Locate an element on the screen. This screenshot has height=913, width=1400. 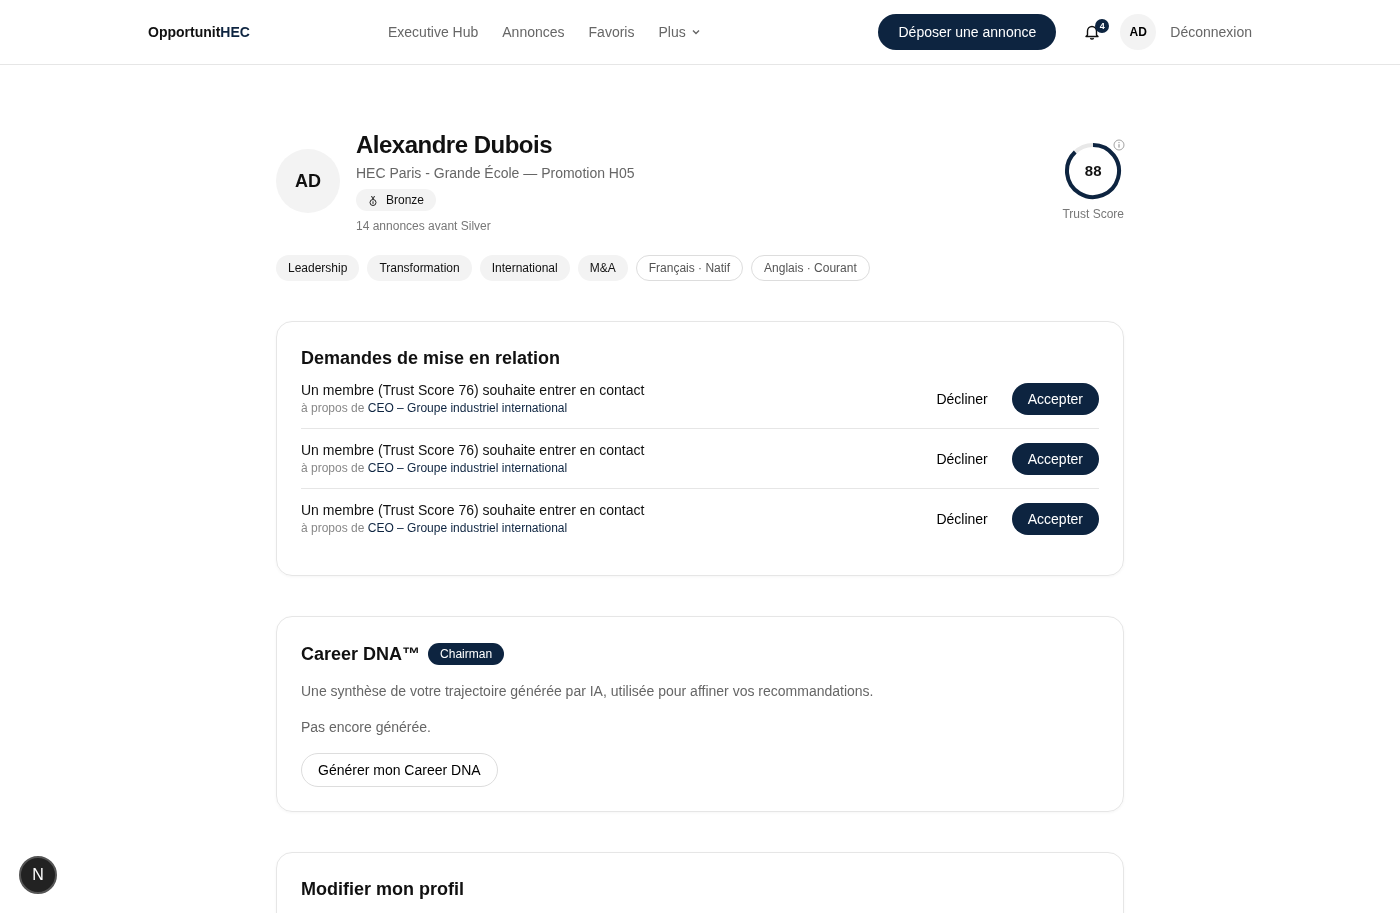
school-text: HEC Paris - Grande École — Promotion H05 is located at coordinates (496, 173).